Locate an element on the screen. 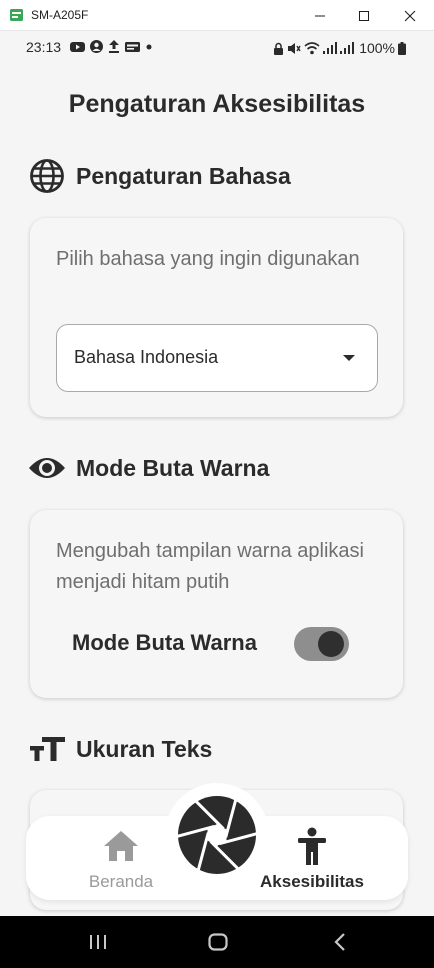 The width and height of the screenshot is (434, 968). window-title: SM-A205F is located at coordinates (60, 15).